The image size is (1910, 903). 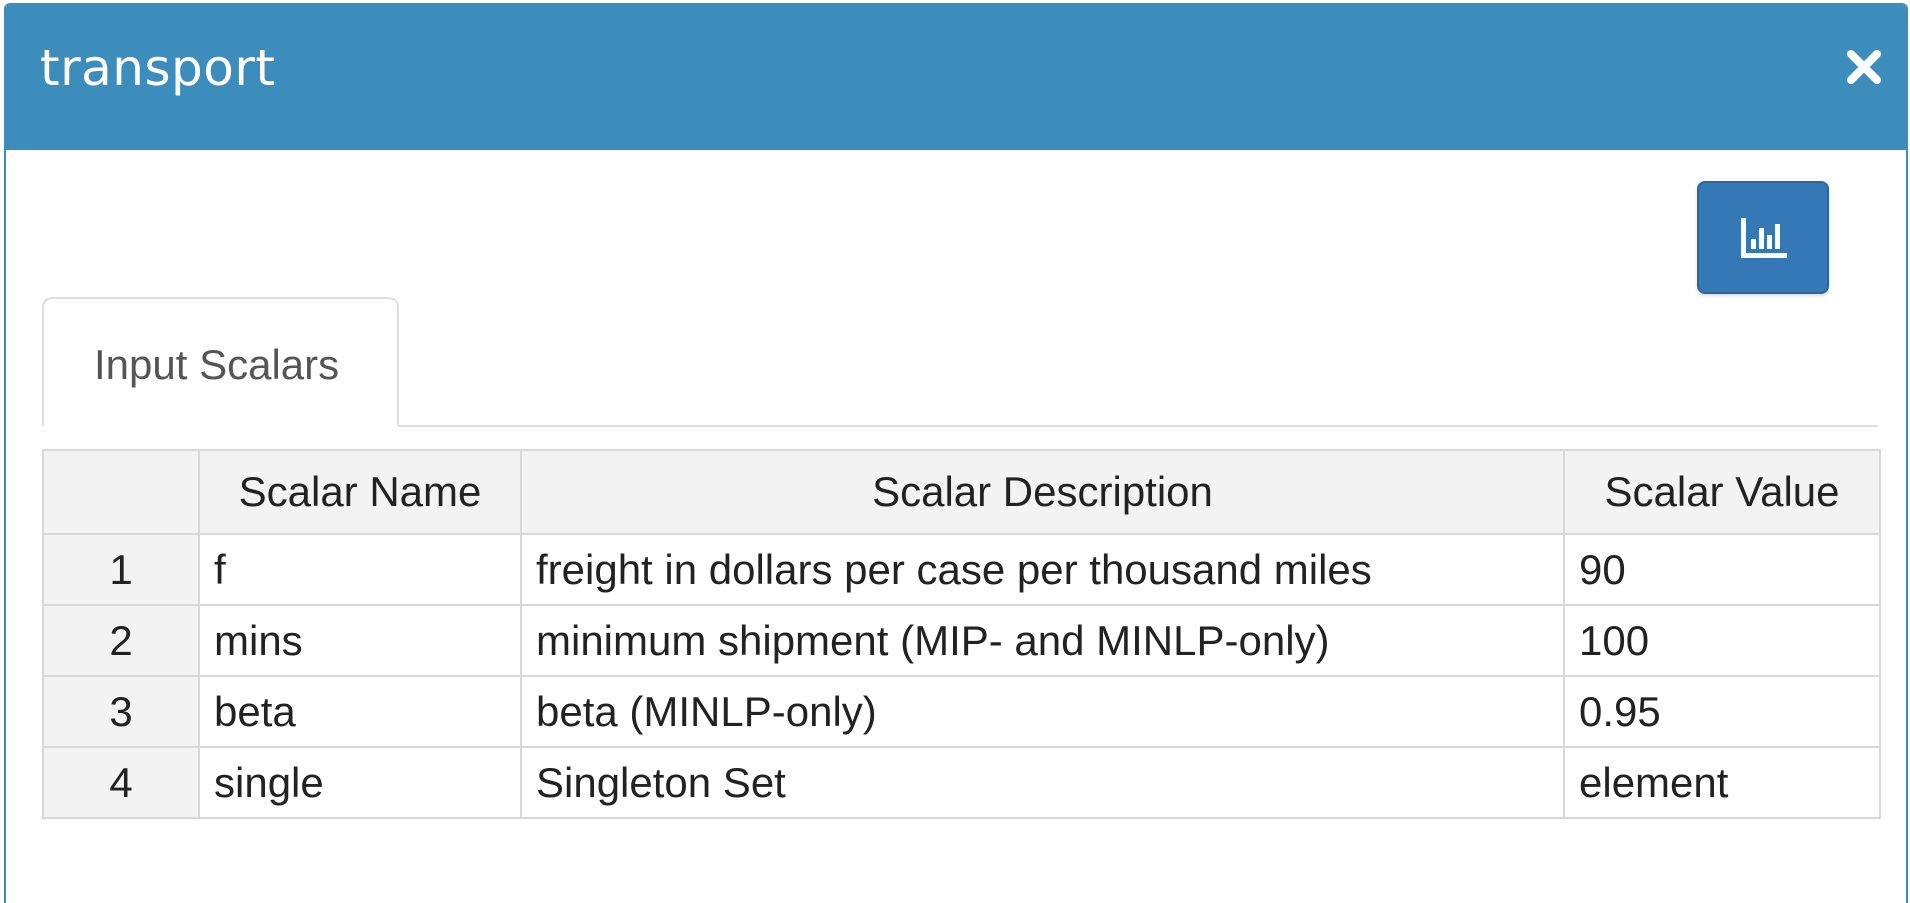 What do you see at coordinates (1722, 782) in the screenshot?
I see `scalar-value-cell: element` at bounding box center [1722, 782].